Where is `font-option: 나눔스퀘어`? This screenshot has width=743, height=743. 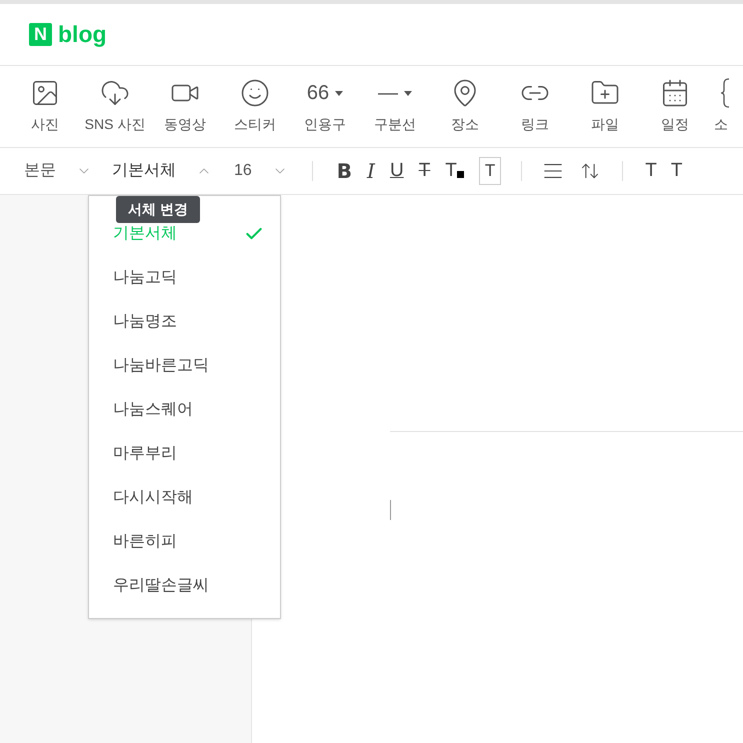 font-option: 나눔스퀘어 is located at coordinates (184, 410).